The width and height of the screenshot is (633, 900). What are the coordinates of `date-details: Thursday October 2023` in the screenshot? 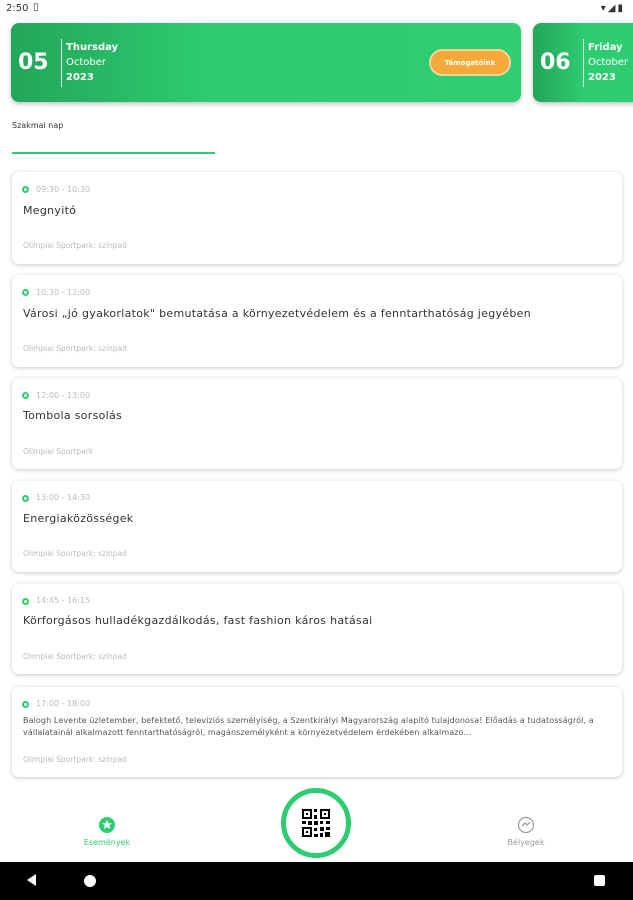 It's located at (92, 62).